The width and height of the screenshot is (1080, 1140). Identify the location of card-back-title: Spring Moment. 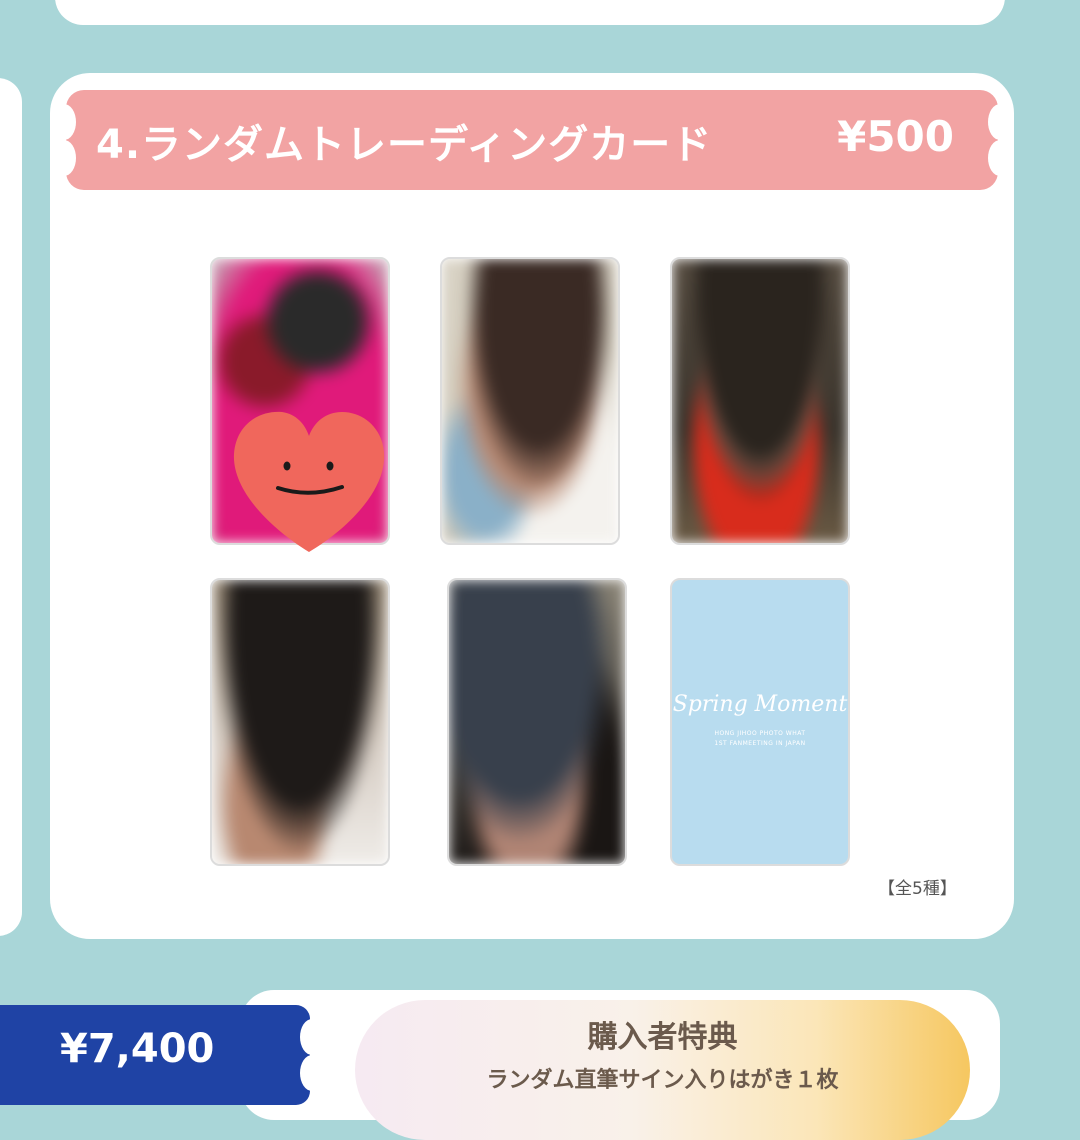
(760, 704).